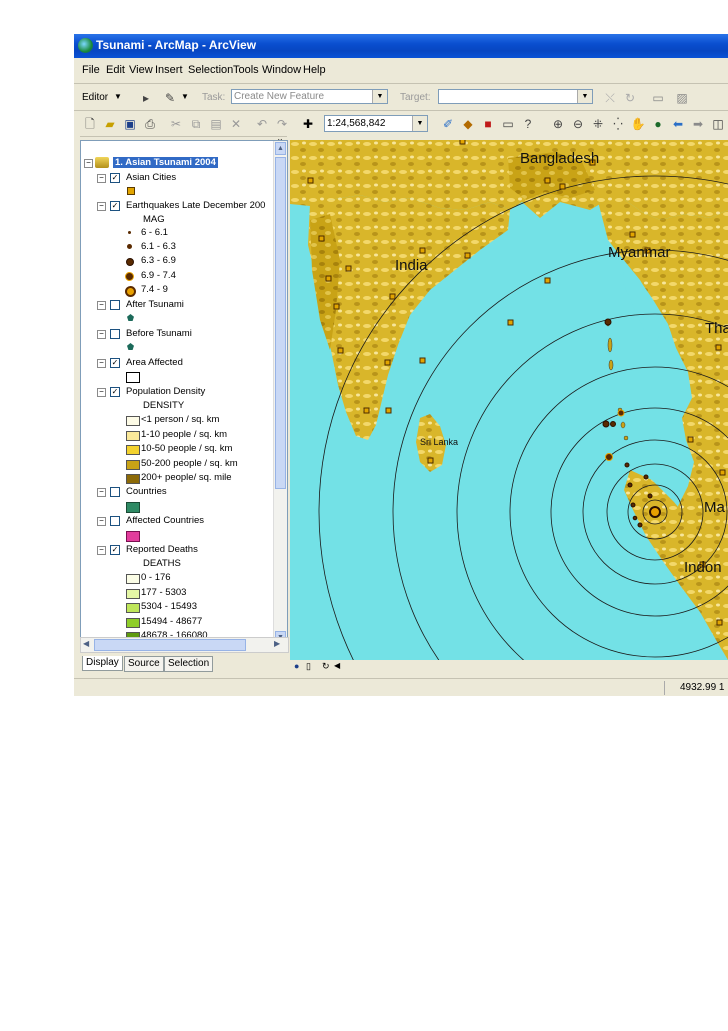 This screenshot has width=728, height=1031. I want to click on dropdown-arrow-icon: ▼, so click(419, 123).